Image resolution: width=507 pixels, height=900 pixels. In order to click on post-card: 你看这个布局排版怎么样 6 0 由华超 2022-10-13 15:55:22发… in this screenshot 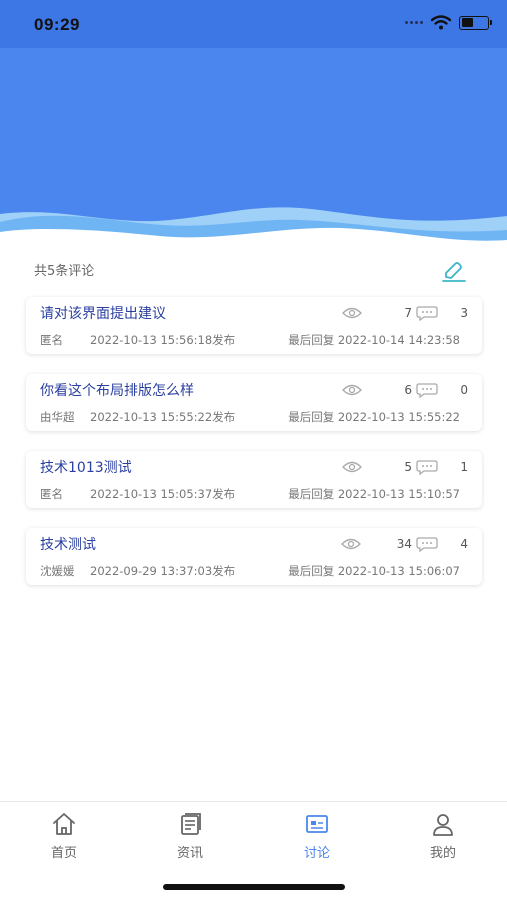, I will do `click(254, 402)`.